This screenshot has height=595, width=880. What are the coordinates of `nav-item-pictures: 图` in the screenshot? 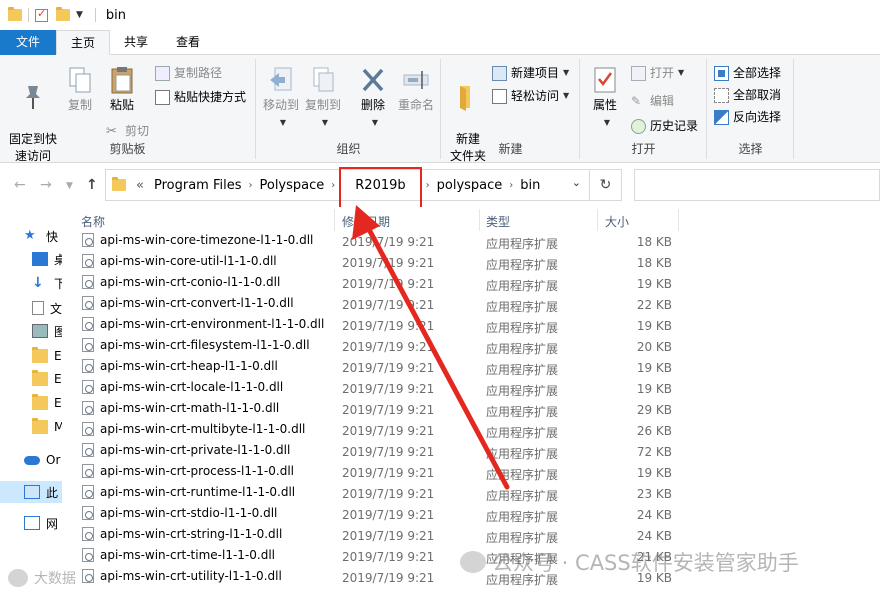 It's located at (47, 331).